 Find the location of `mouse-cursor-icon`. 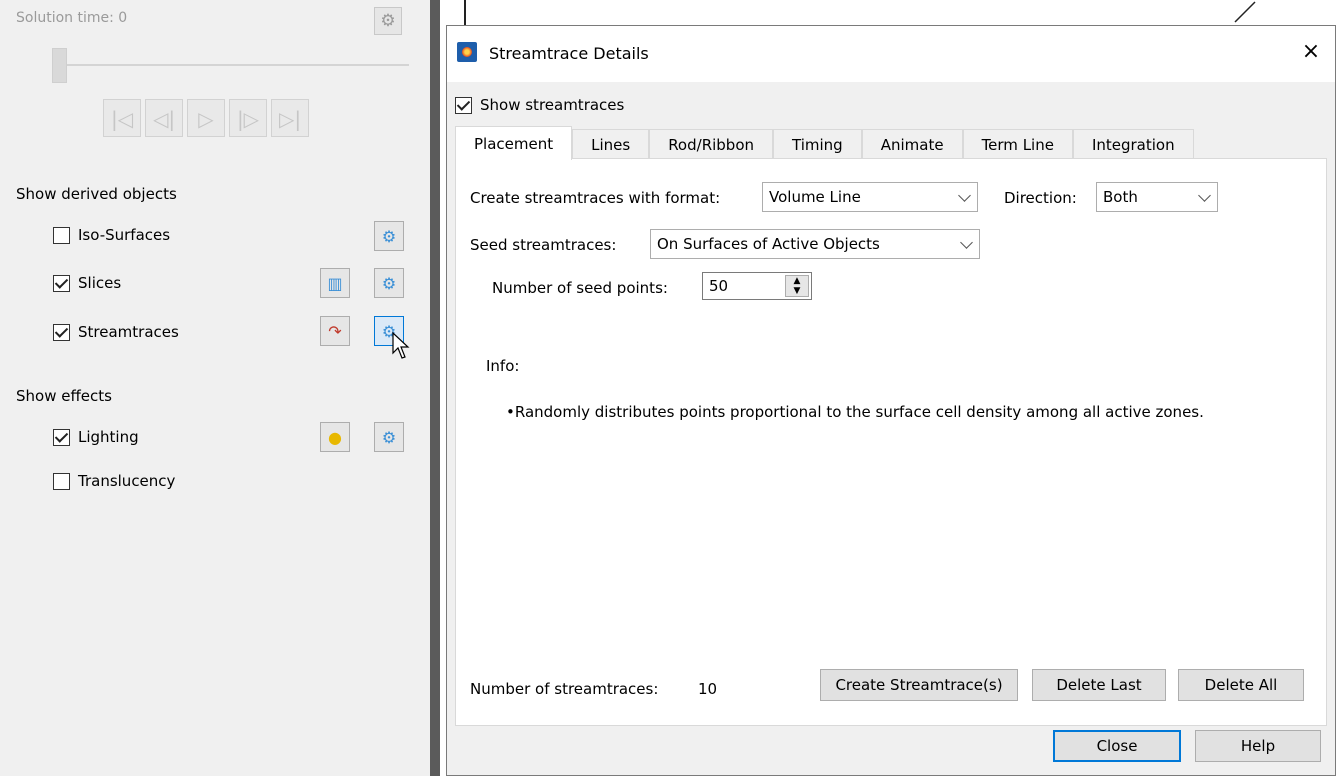

mouse-cursor-icon is located at coordinates (401, 345).